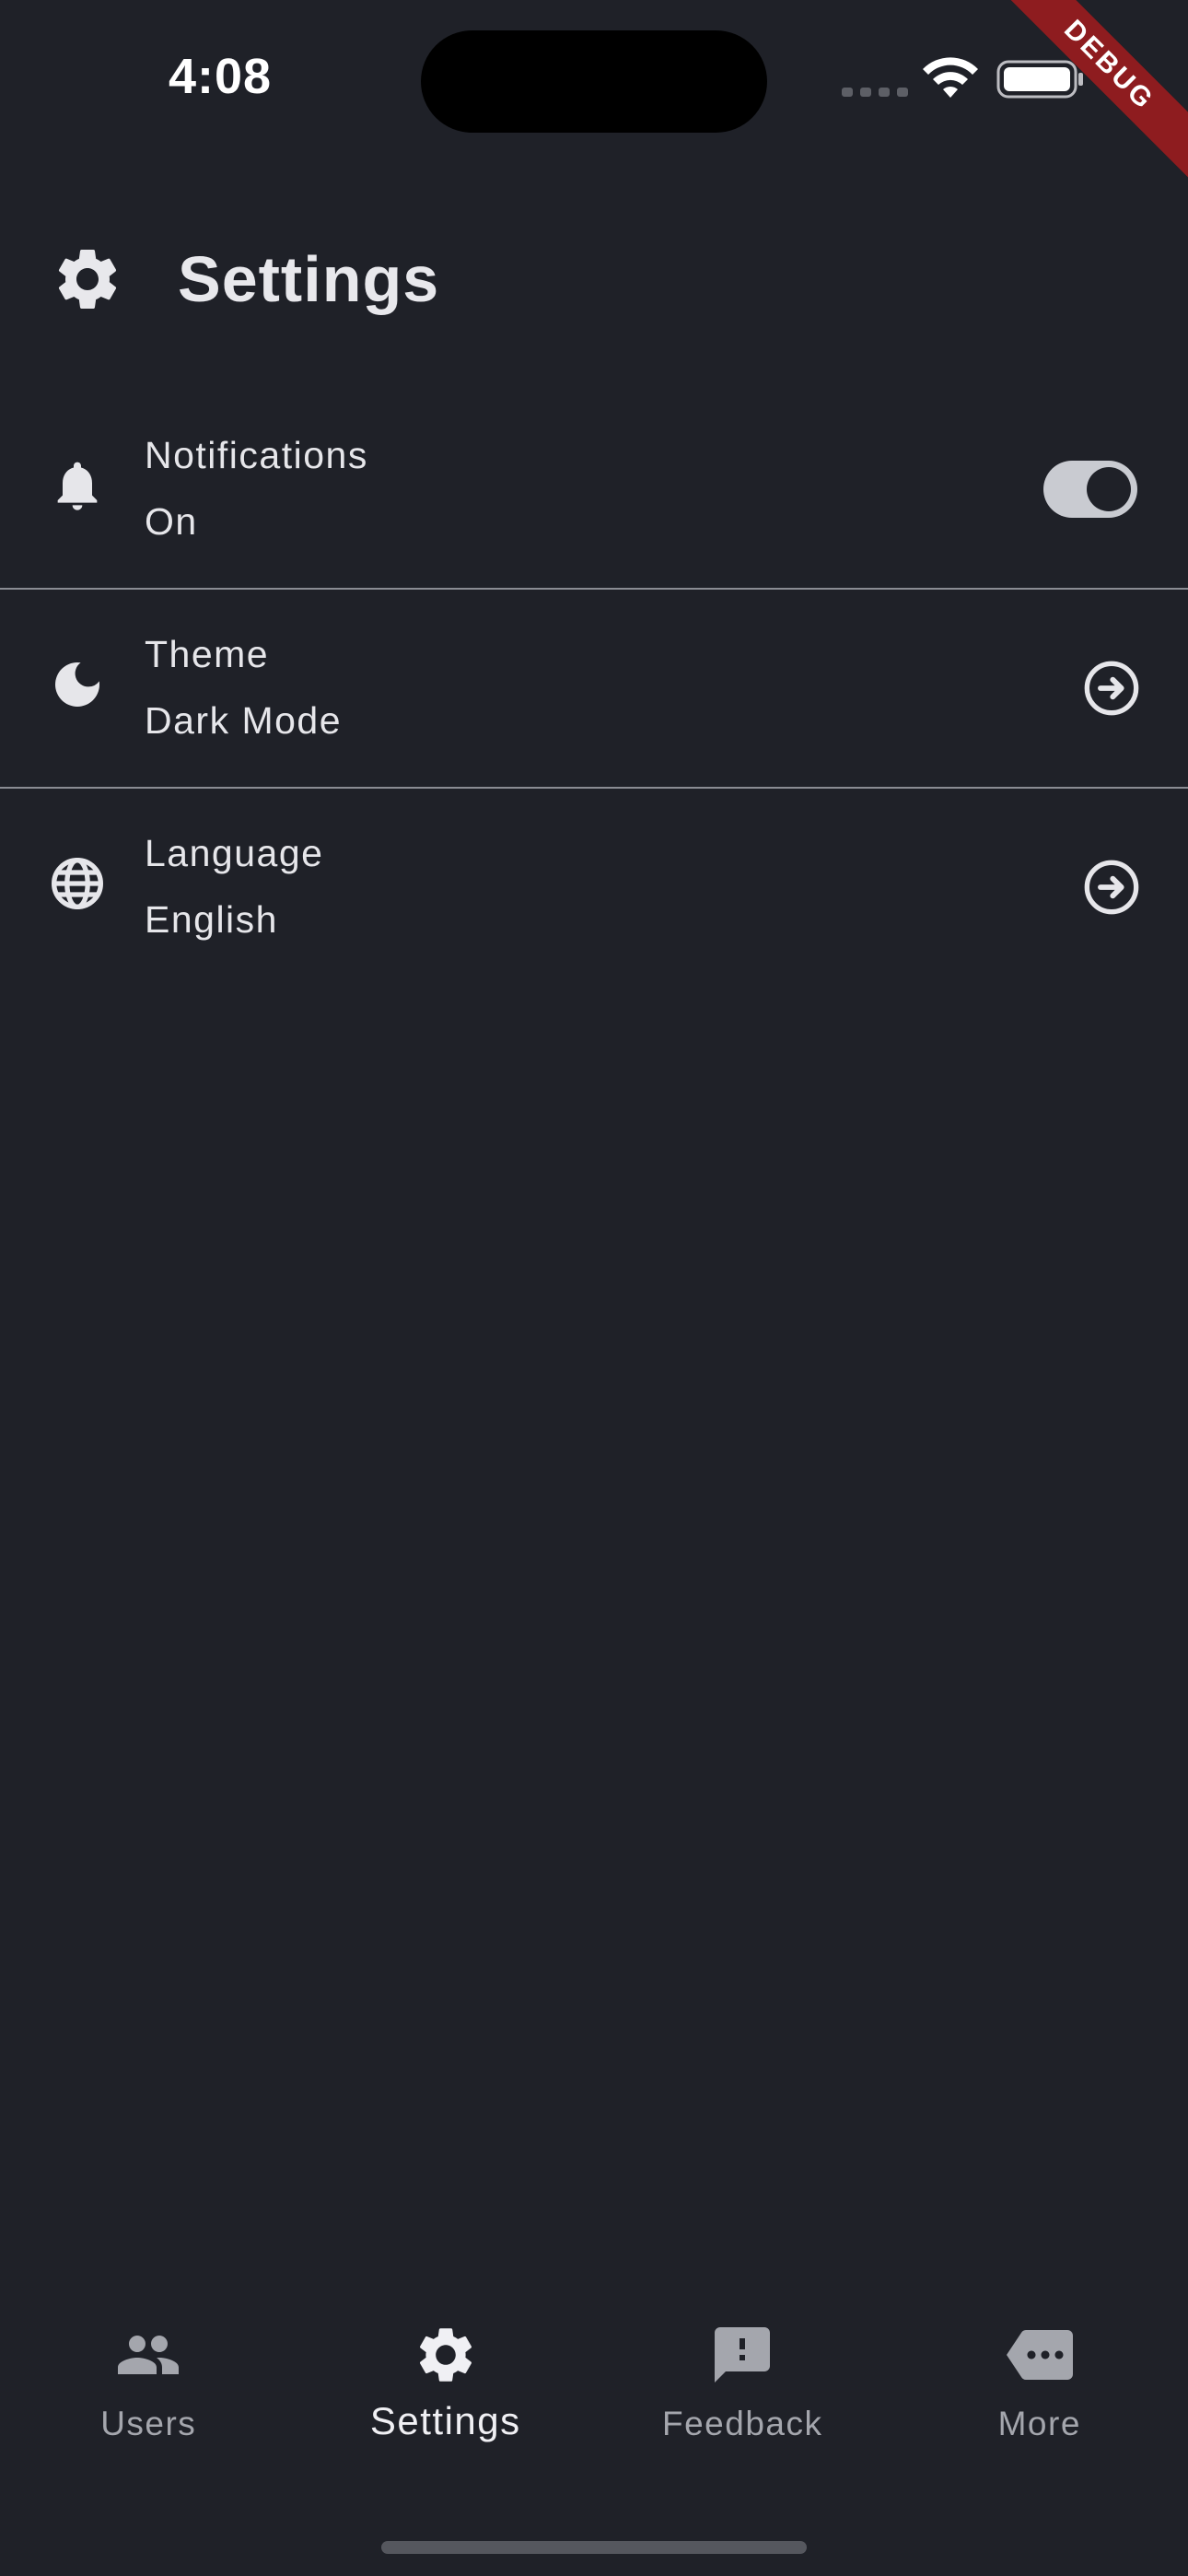 Image resolution: width=1188 pixels, height=2576 pixels. I want to click on nav-item-users: Users, so click(148, 2395).